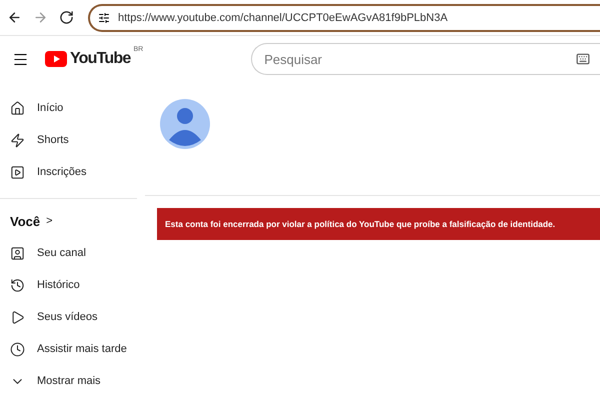 This screenshot has width=600, height=400. I want to click on sliders-icon, so click(104, 18).